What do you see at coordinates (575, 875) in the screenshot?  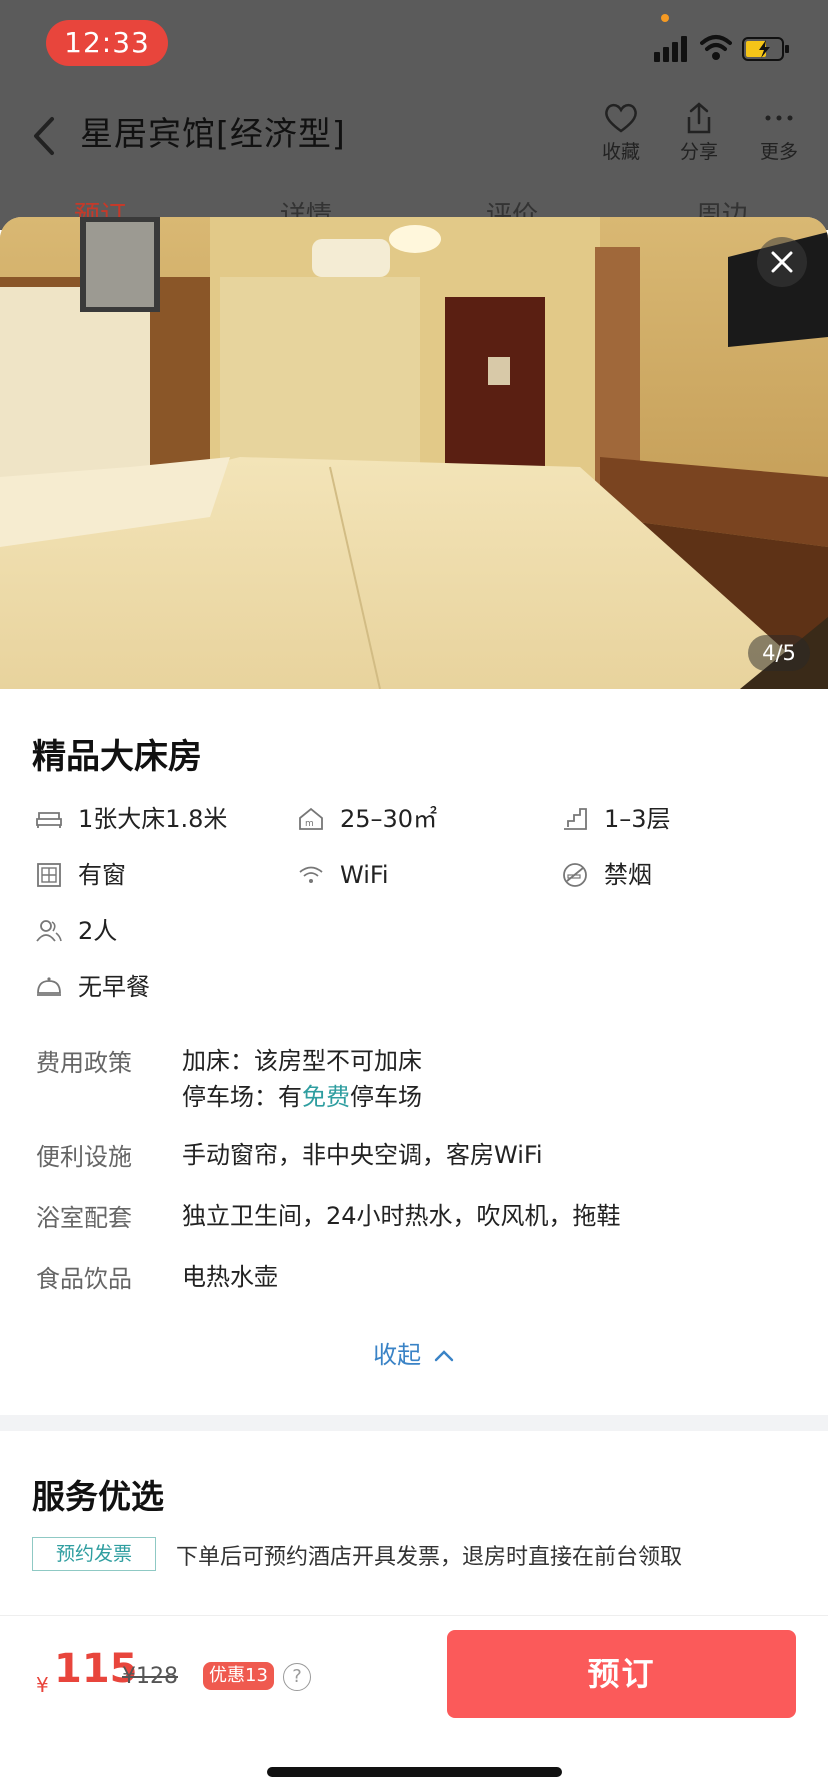 I see `no-smoking-icon` at bounding box center [575, 875].